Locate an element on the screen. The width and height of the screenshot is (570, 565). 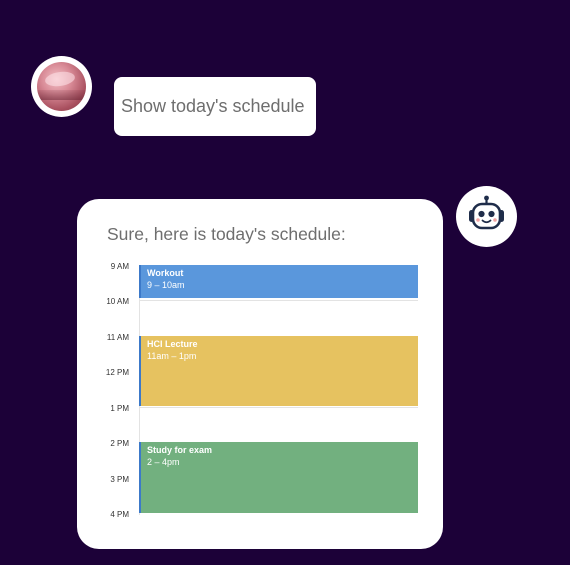
time-label-4pm: 4 PM is located at coordinates (119, 514).